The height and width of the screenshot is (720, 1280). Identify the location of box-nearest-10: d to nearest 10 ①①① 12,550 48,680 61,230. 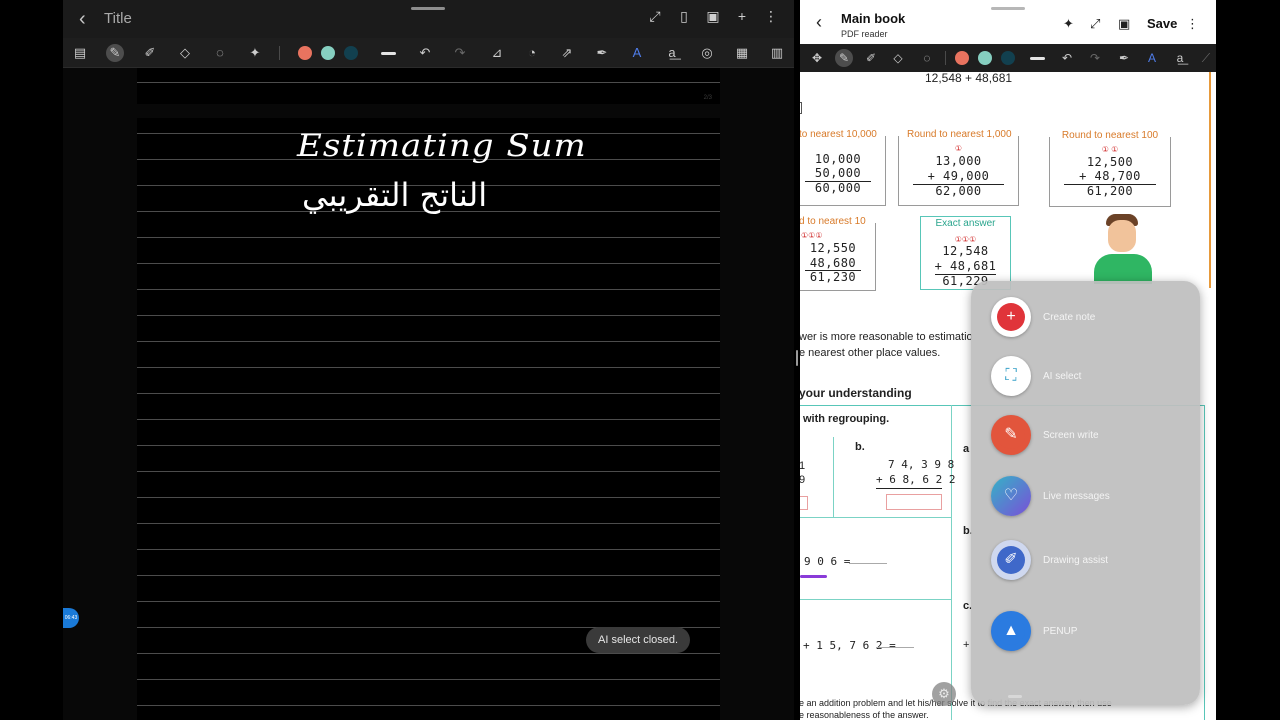
(838, 253).